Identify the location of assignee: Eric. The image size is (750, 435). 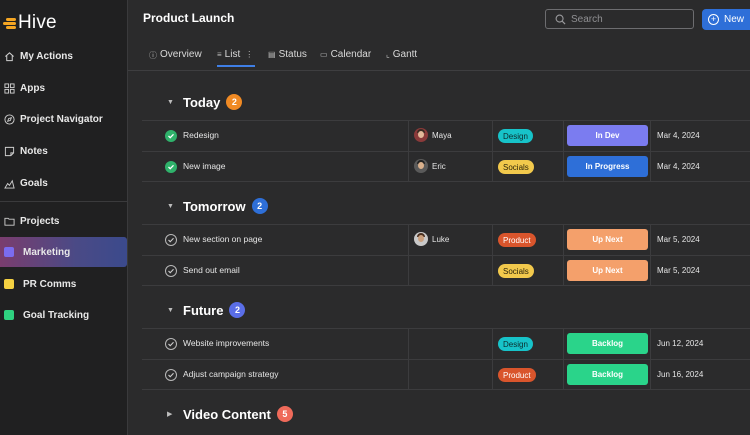
(430, 166).